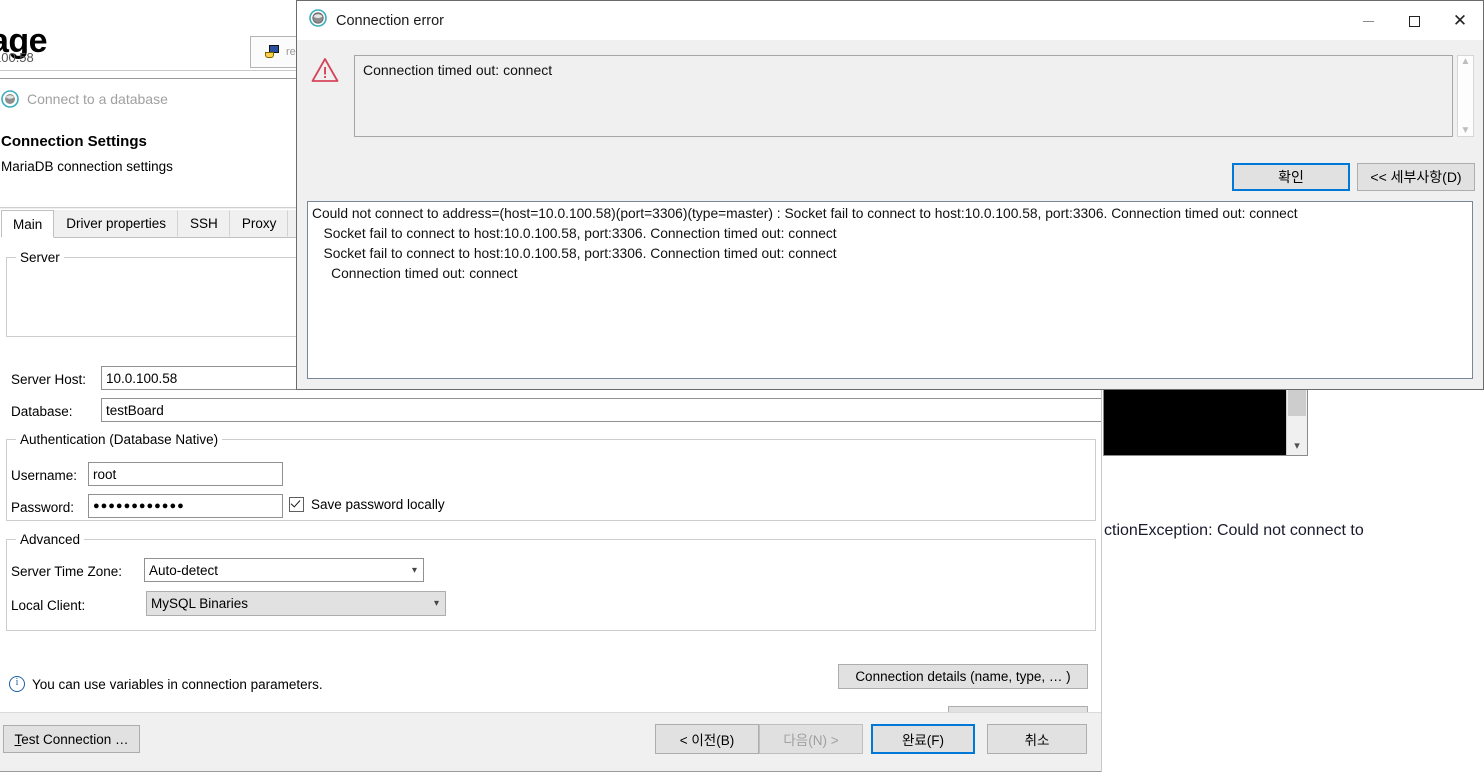 This screenshot has height=772, width=1484. What do you see at coordinates (116, 223) in the screenshot?
I see `tab-driver-properties: Driver properties` at bounding box center [116, 223].